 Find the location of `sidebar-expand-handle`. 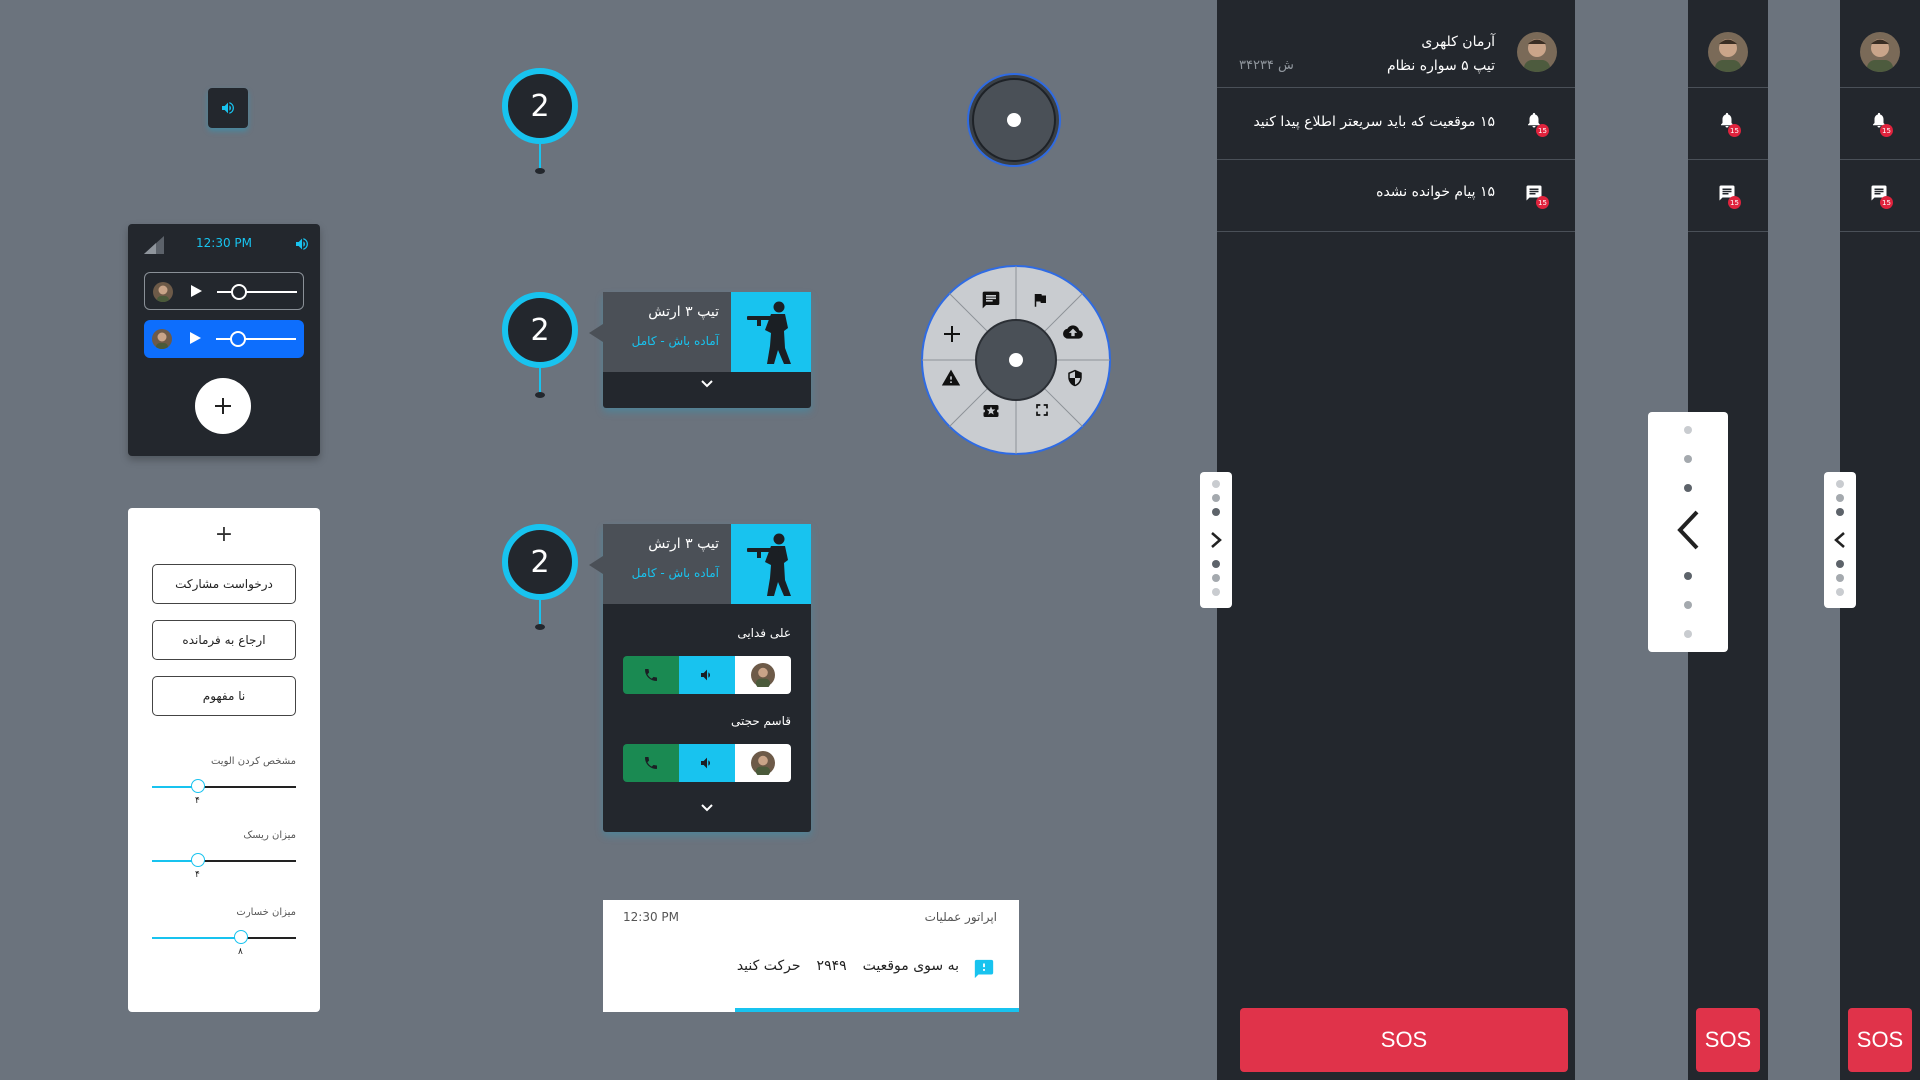

sidebar-expand-handle is located at coordinates (1688, 532).